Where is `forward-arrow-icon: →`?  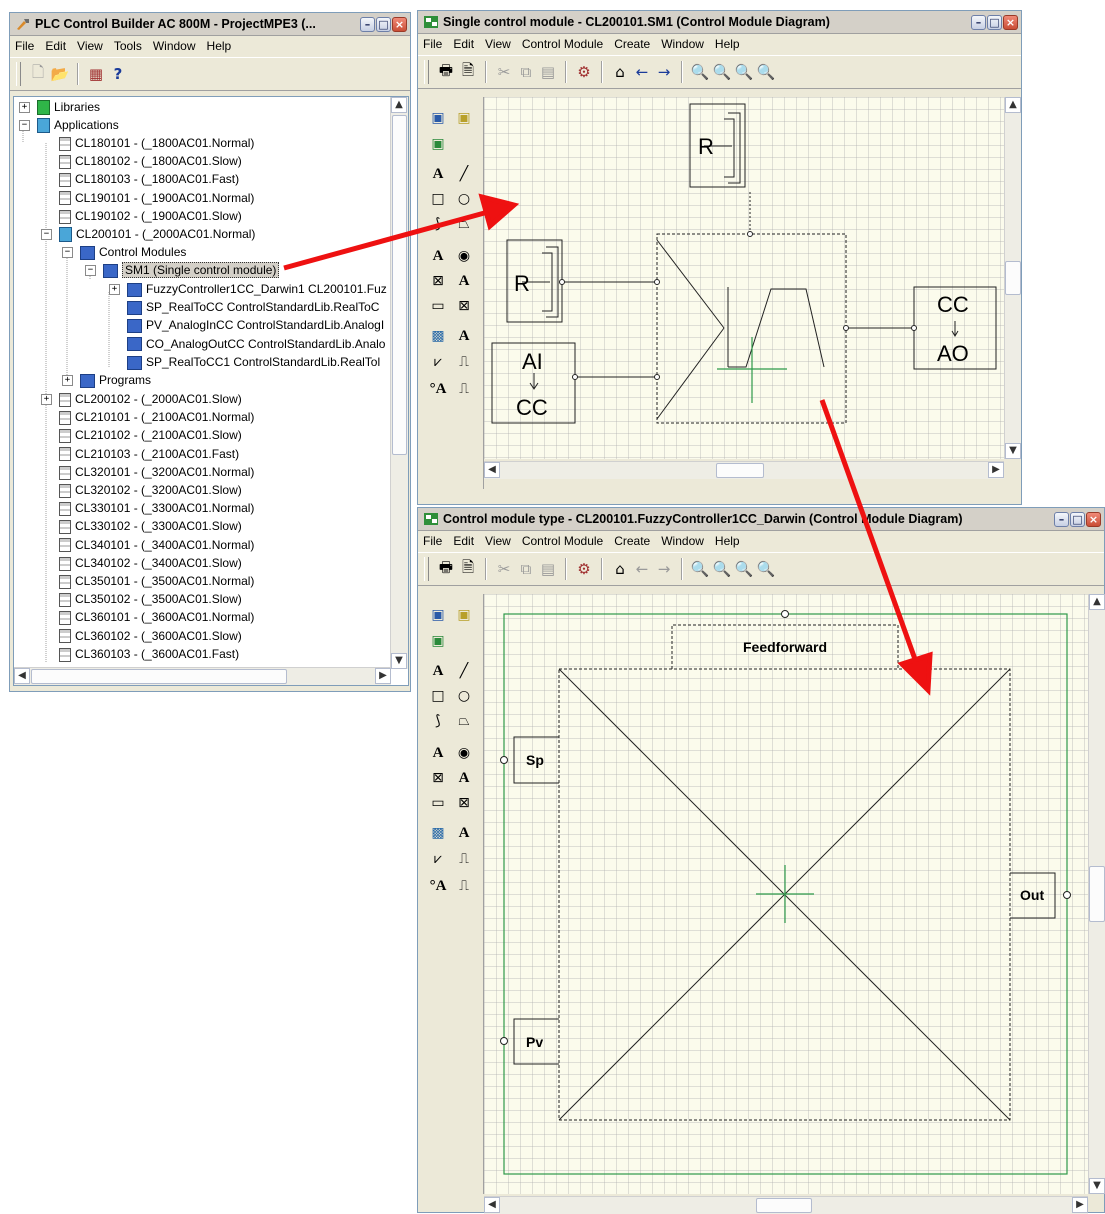
forward-arrow-icon: → is located at coordinates (664, 72).